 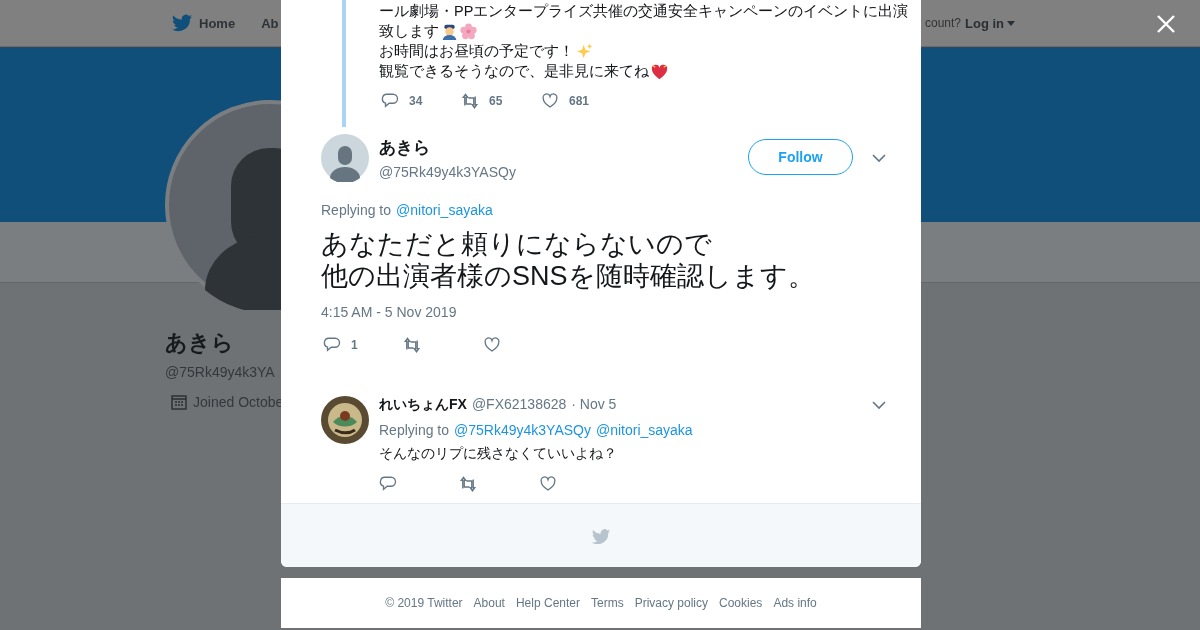 I want to click on tweet-text-line: お時間はお昼頃の予定です！, so click(x=476, y=51).